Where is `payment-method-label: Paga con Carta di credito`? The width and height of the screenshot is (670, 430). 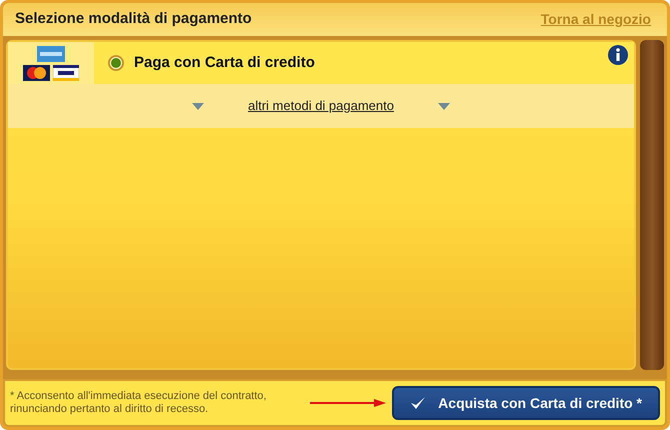 payment-method-label: Paga con Carta di credito is located at coordinates (224, 62).